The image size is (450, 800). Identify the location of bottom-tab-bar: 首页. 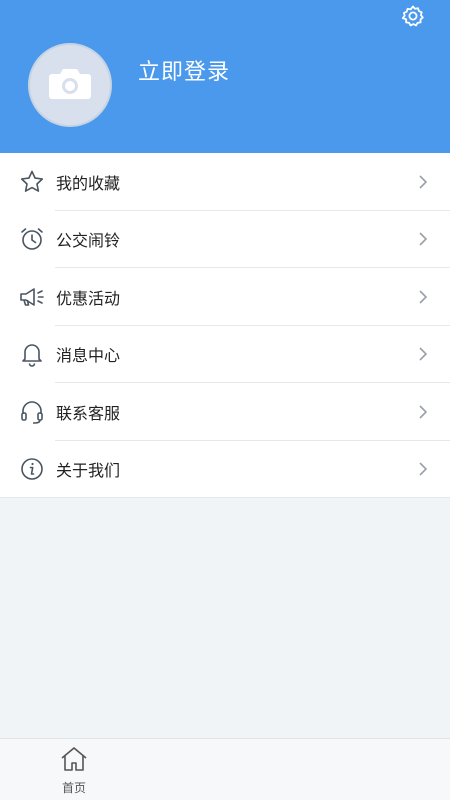
(225, 769).